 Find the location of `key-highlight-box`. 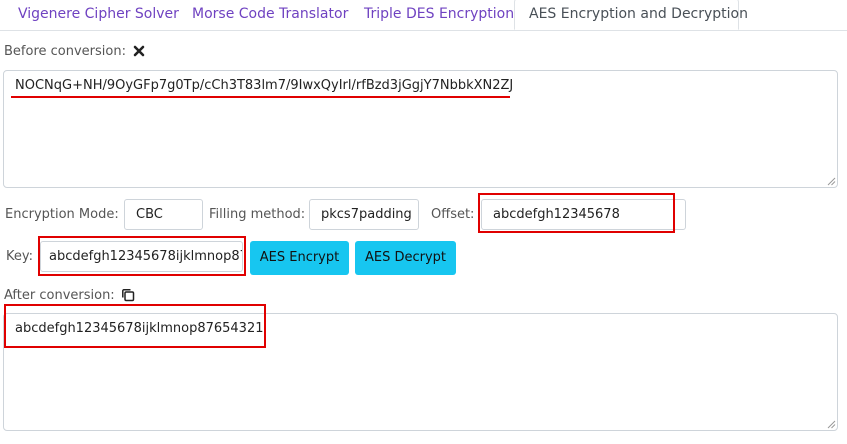

key-highlight-box is located at coordinates (142, 256).